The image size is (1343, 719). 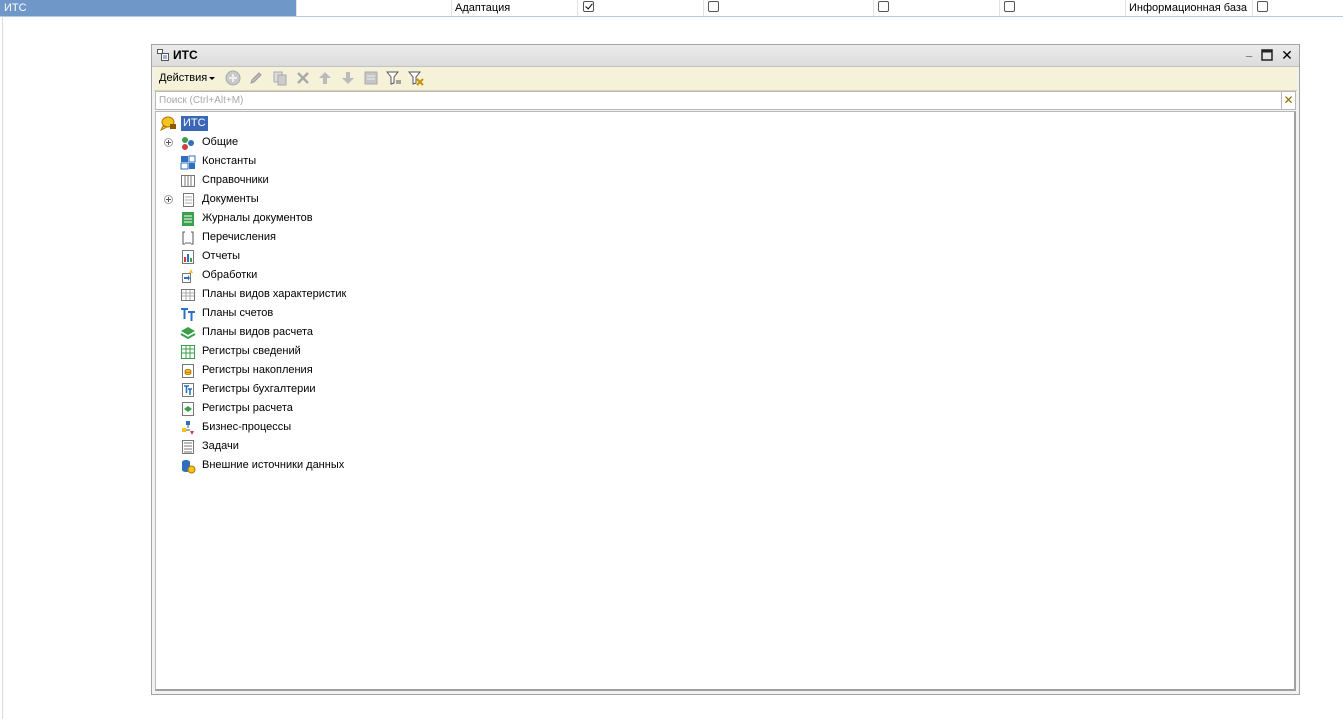 I want to click on tree-item-label: Регистры накопления, so click(x=257, y=370).